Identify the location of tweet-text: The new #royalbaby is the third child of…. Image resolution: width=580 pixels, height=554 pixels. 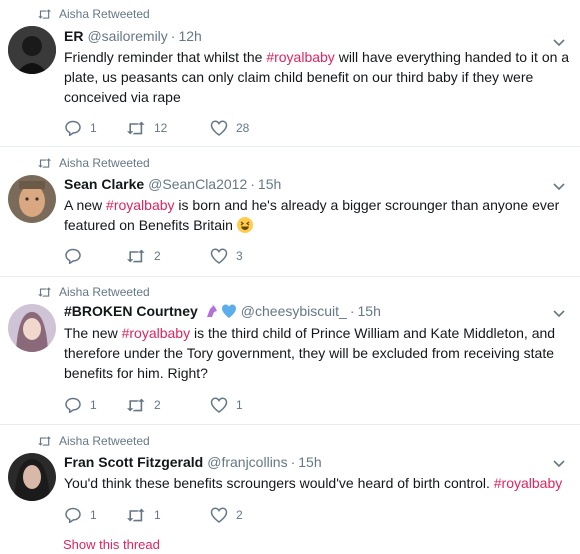
(317, 353).